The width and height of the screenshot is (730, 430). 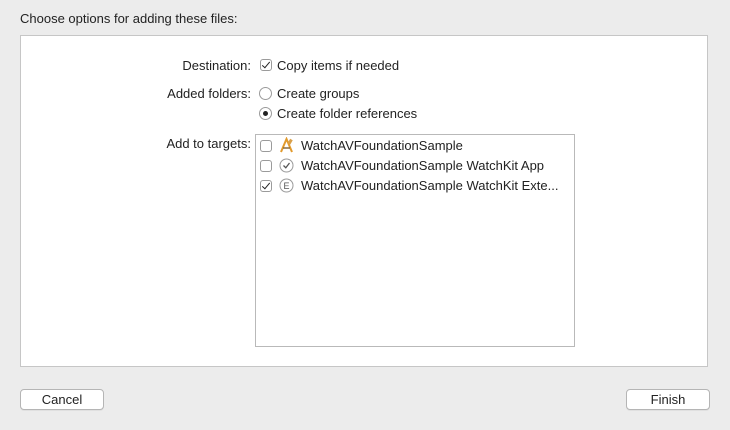 I want to click on extension-icon: E, so click(x=286, y=185).